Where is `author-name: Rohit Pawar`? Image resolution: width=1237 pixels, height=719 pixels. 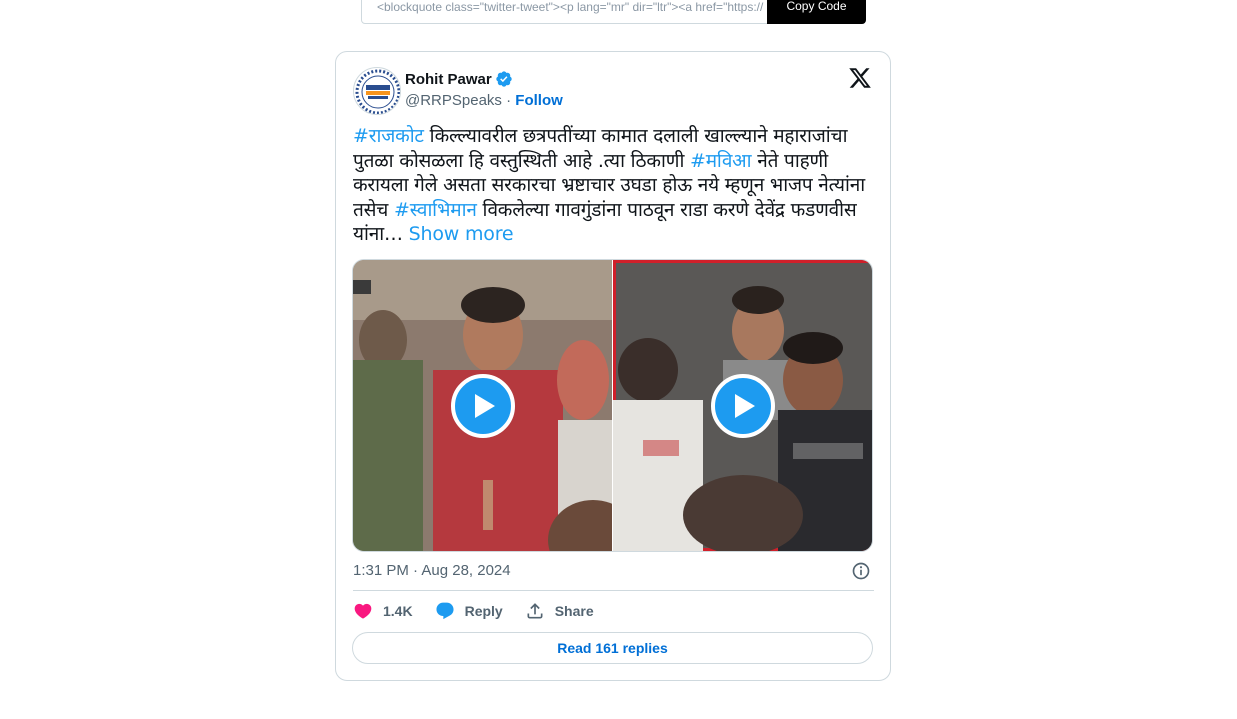
author-name: Rohit Pawar is located at coordinates (459, 79).